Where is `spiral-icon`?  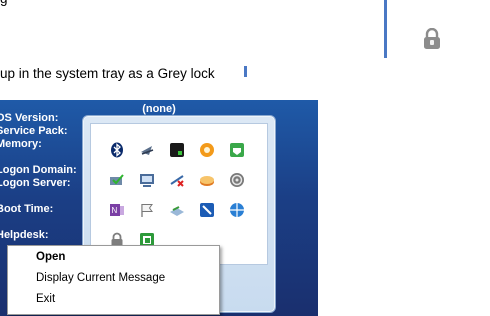
spiral-icon is located at coordinates (237, 180).